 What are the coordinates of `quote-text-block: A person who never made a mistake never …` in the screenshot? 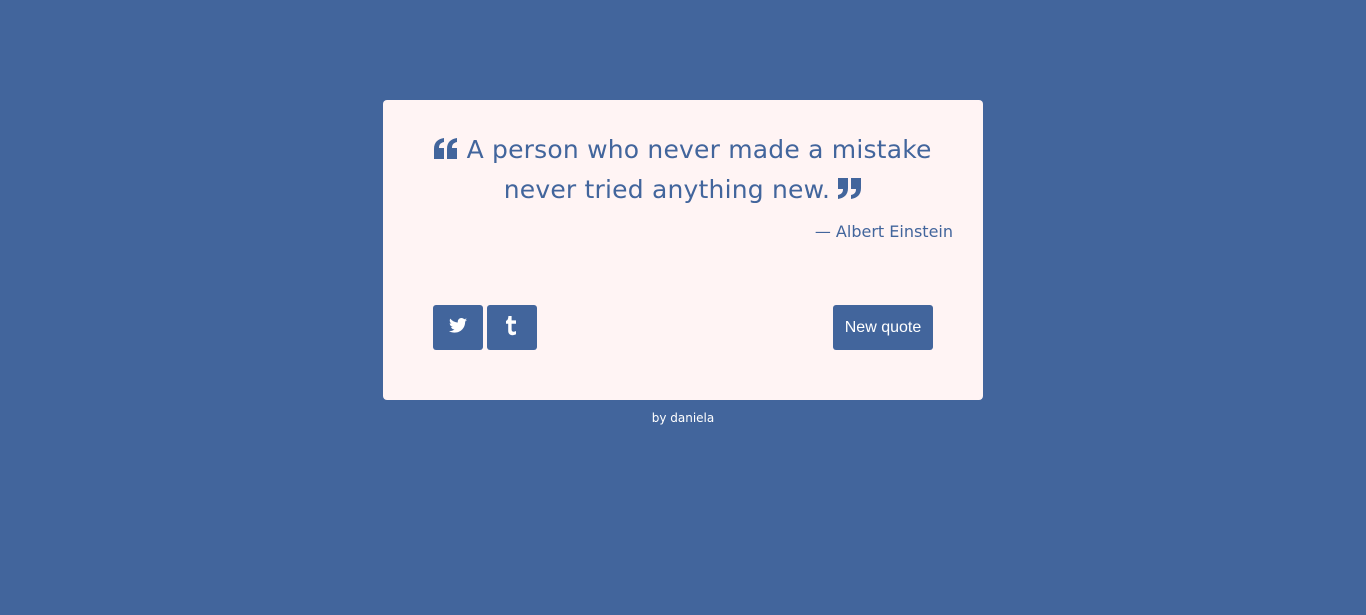 It's located at (683, 170).